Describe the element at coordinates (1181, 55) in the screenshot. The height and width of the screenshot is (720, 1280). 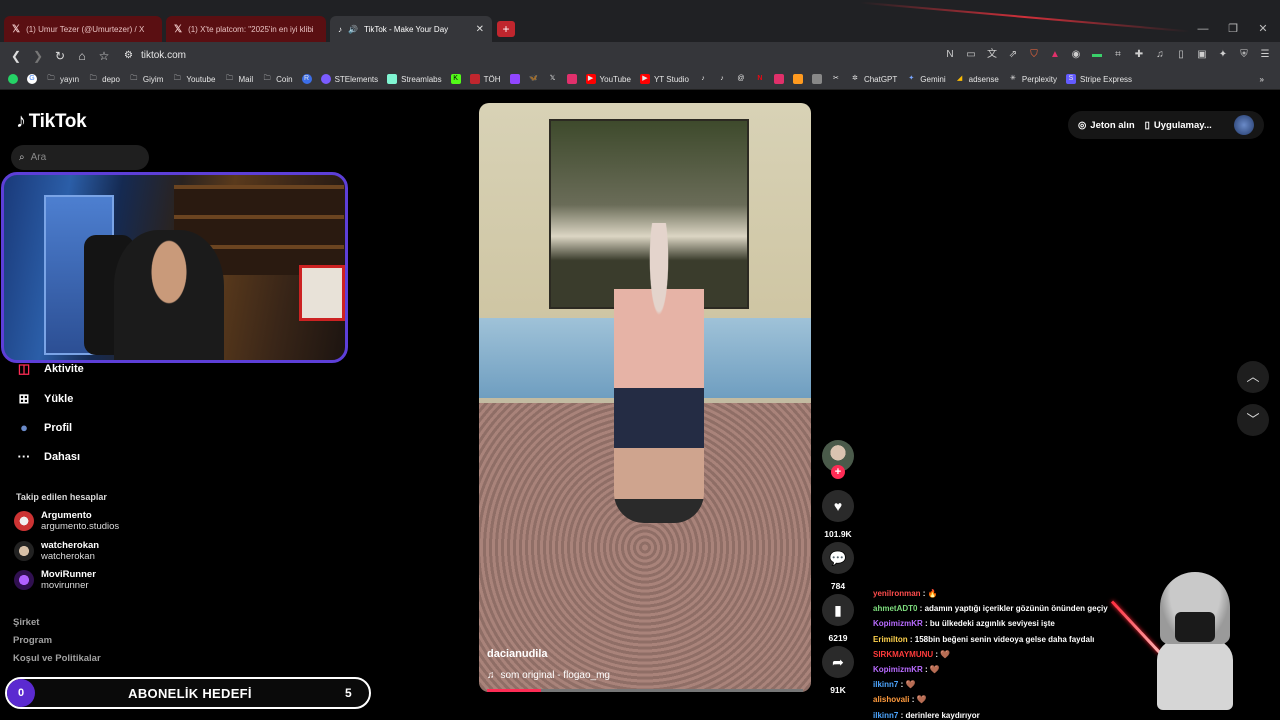
I see `sidebar-icon: ▯` at that location.